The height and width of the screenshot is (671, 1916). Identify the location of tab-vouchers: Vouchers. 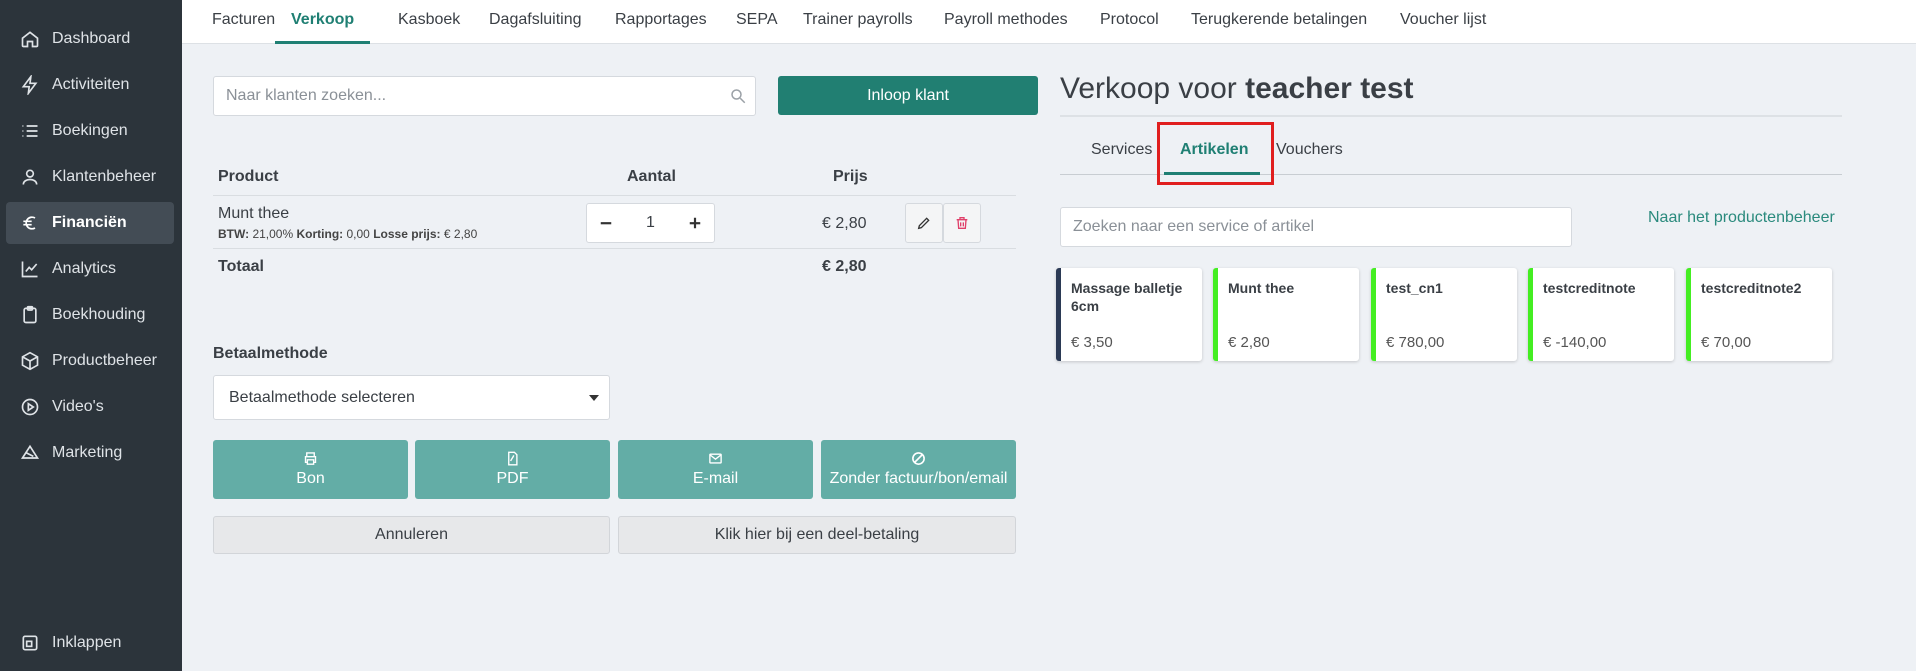
(1309, 150).